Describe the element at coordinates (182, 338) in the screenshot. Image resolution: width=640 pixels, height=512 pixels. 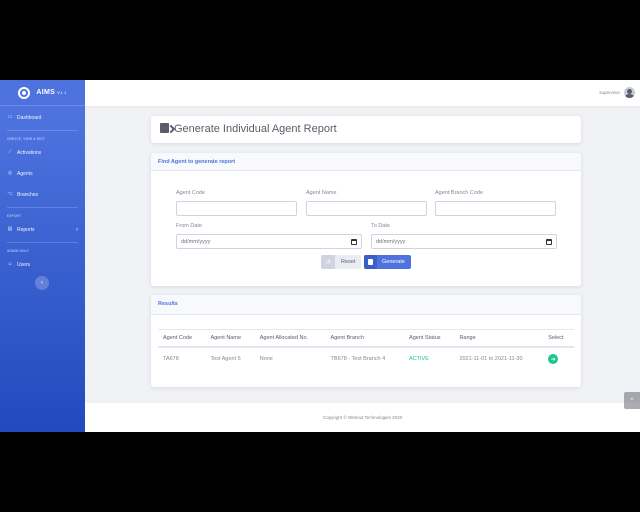
I see `column-header: Agent Code` at that location.